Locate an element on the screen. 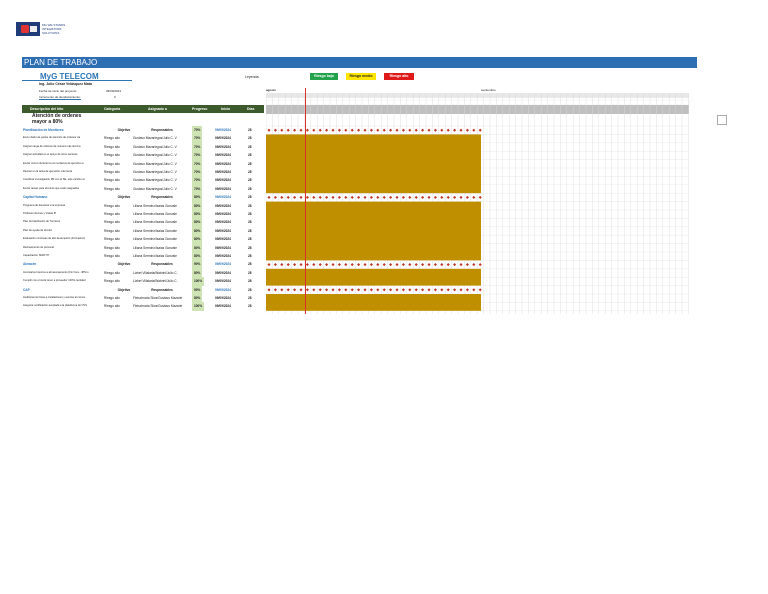 The height and width of the screenshot is (594, 768). project-manager: Ing. Julio César Velásquez Mata is located at coordinates (65, 84).